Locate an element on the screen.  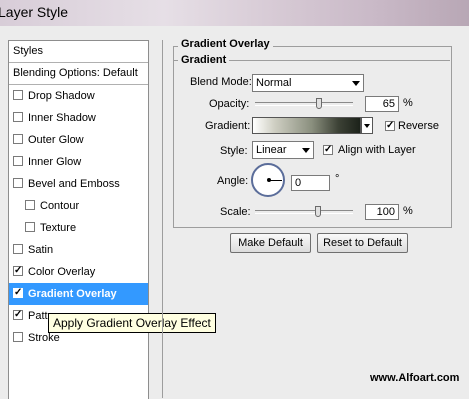
gradient-dropdown-button is located at coordinates (367, 125).